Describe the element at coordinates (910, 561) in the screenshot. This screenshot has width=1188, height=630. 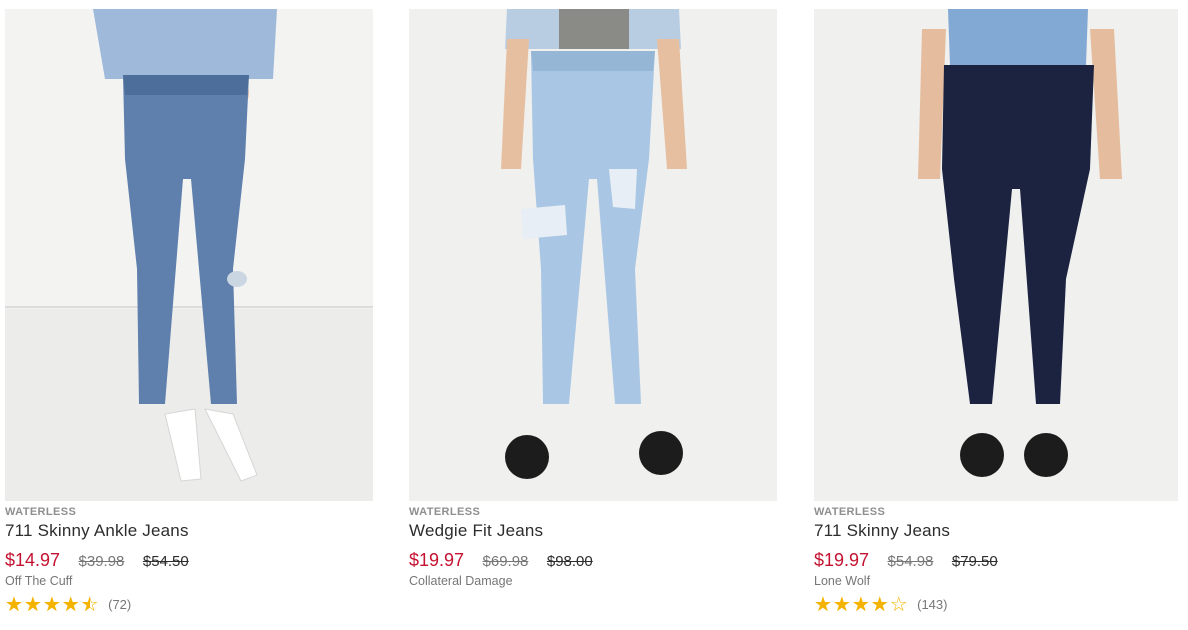
I see `was-price: $54.98` at that location.